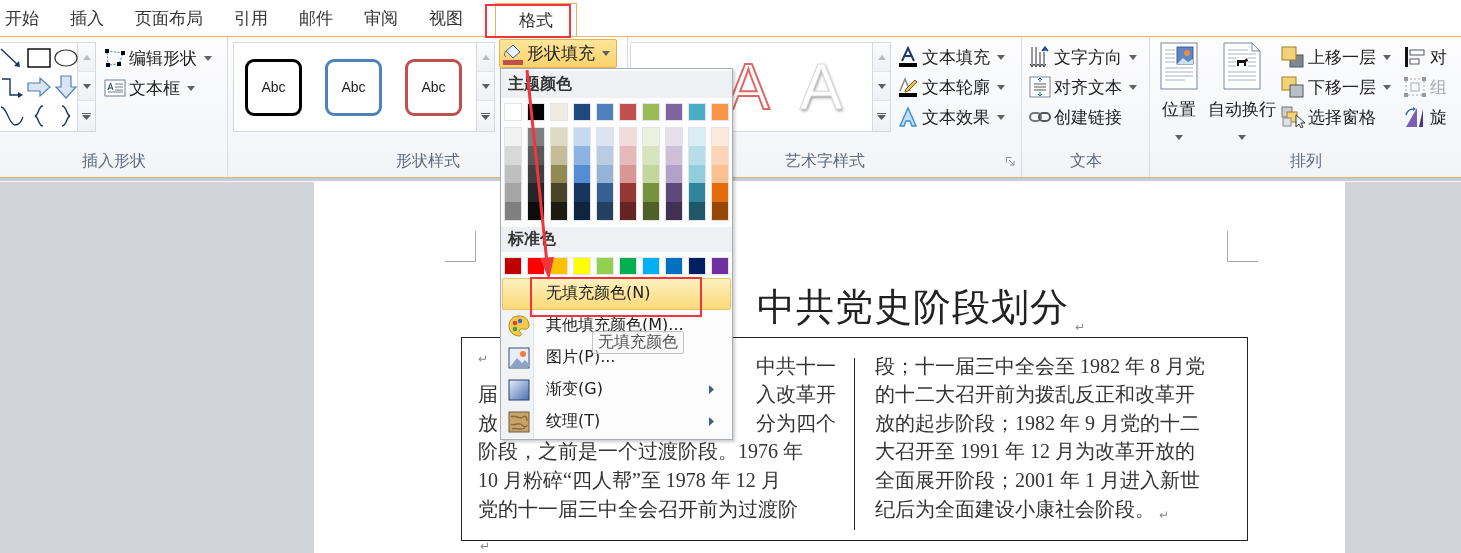 This screenshot has height=553, width=1461. What do you see at coordinates (1035, 395) in the screenshot?
I see `text-line: 的十二大召开前为拨乱反正和改革开` at bounding box center [1035, 395].